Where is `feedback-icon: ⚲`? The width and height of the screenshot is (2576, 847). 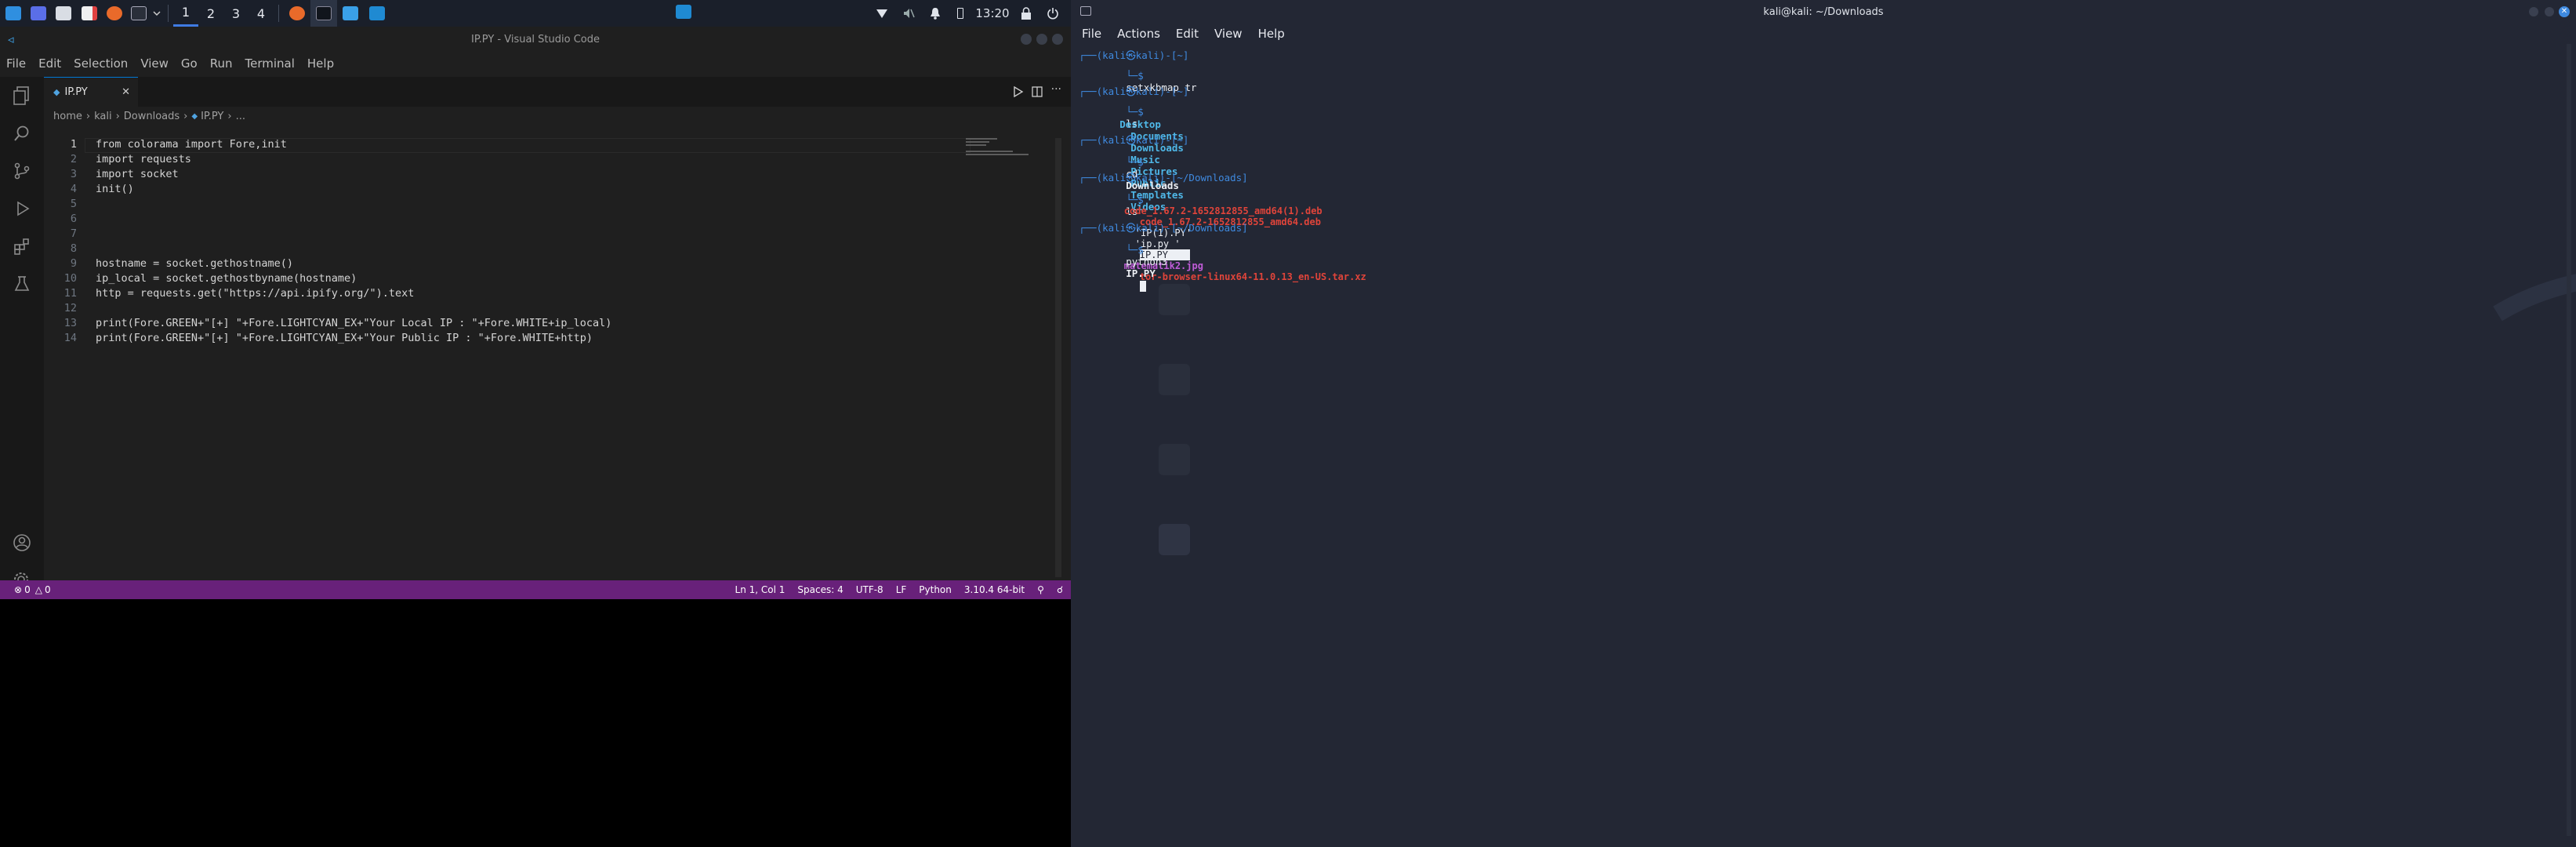
feedback-icon: ⚲ is located at coordinates (1040, 589).